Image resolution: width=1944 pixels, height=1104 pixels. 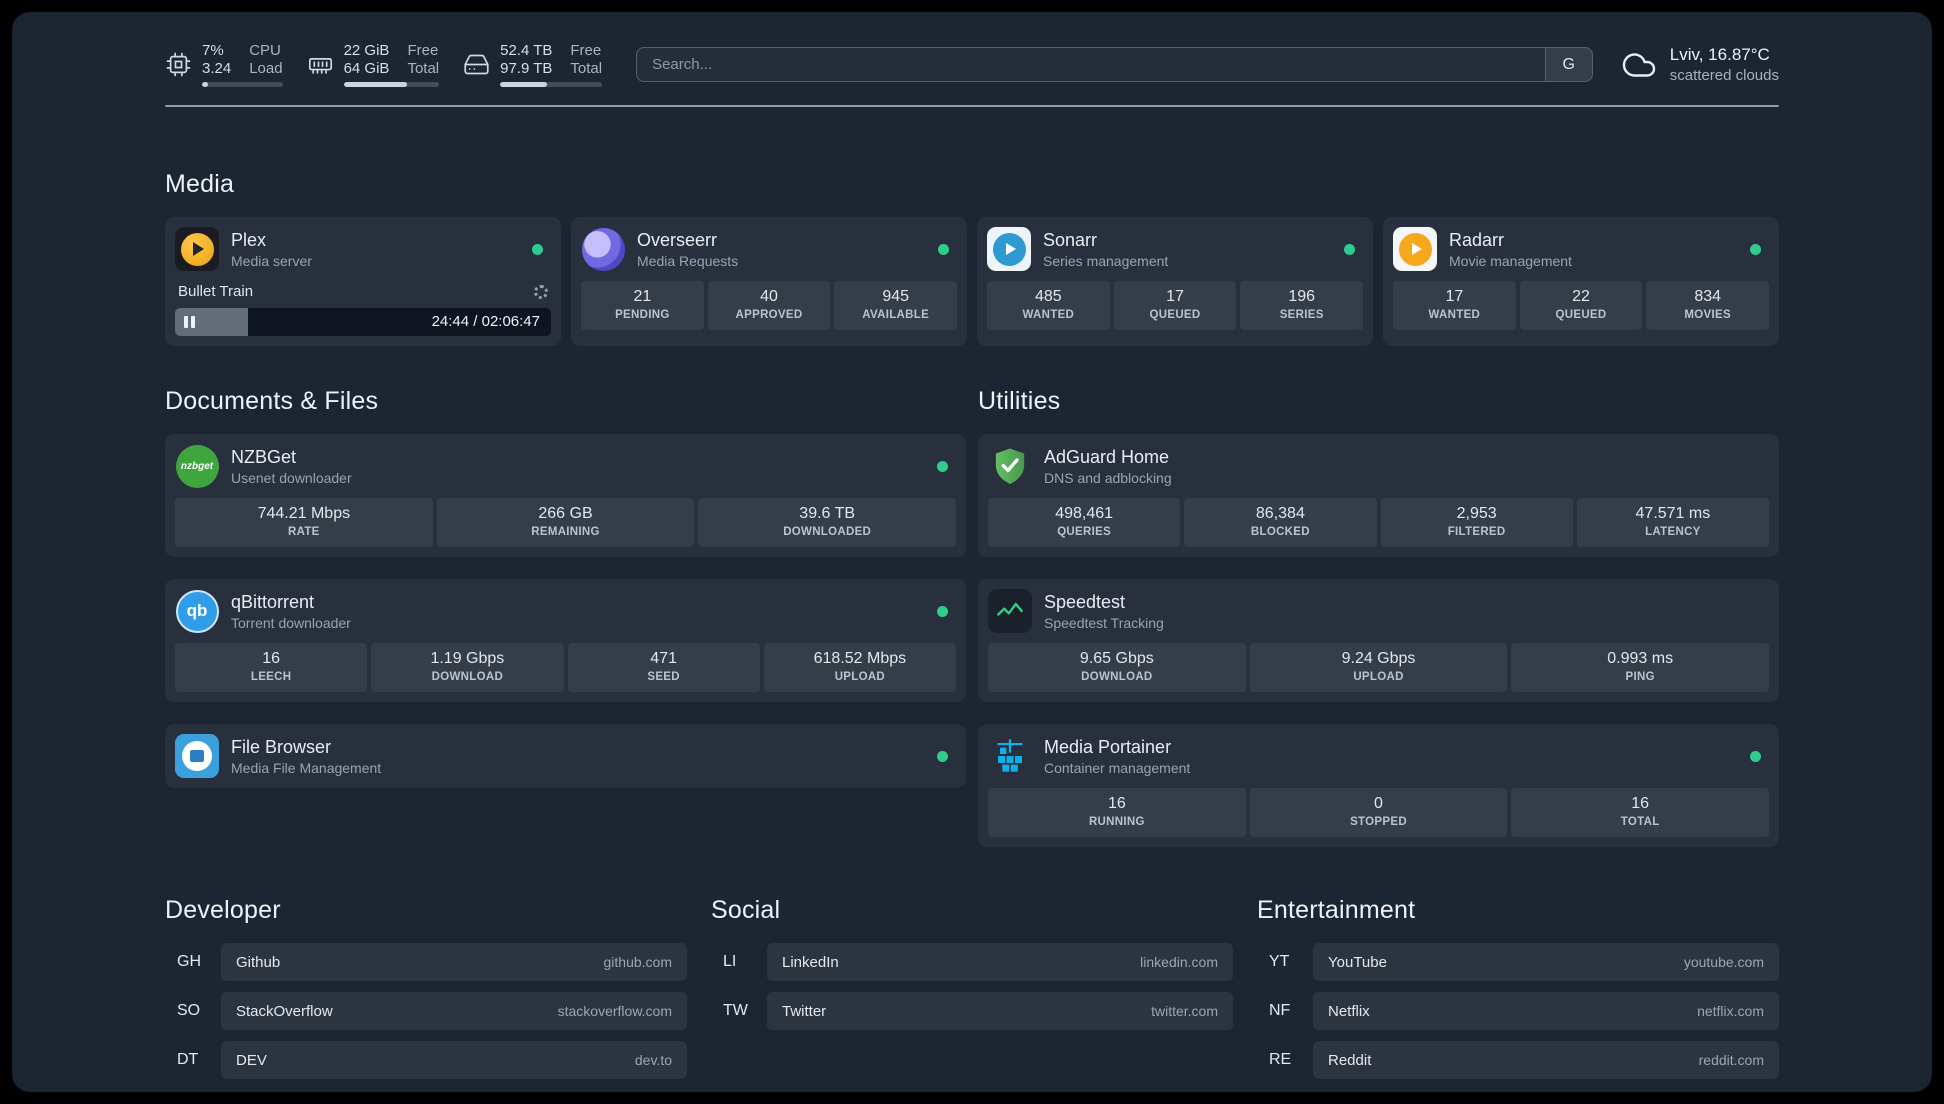 I want to click on stat-block: 618.52 Mbps UPLOAD, so click(x=859, y=667).